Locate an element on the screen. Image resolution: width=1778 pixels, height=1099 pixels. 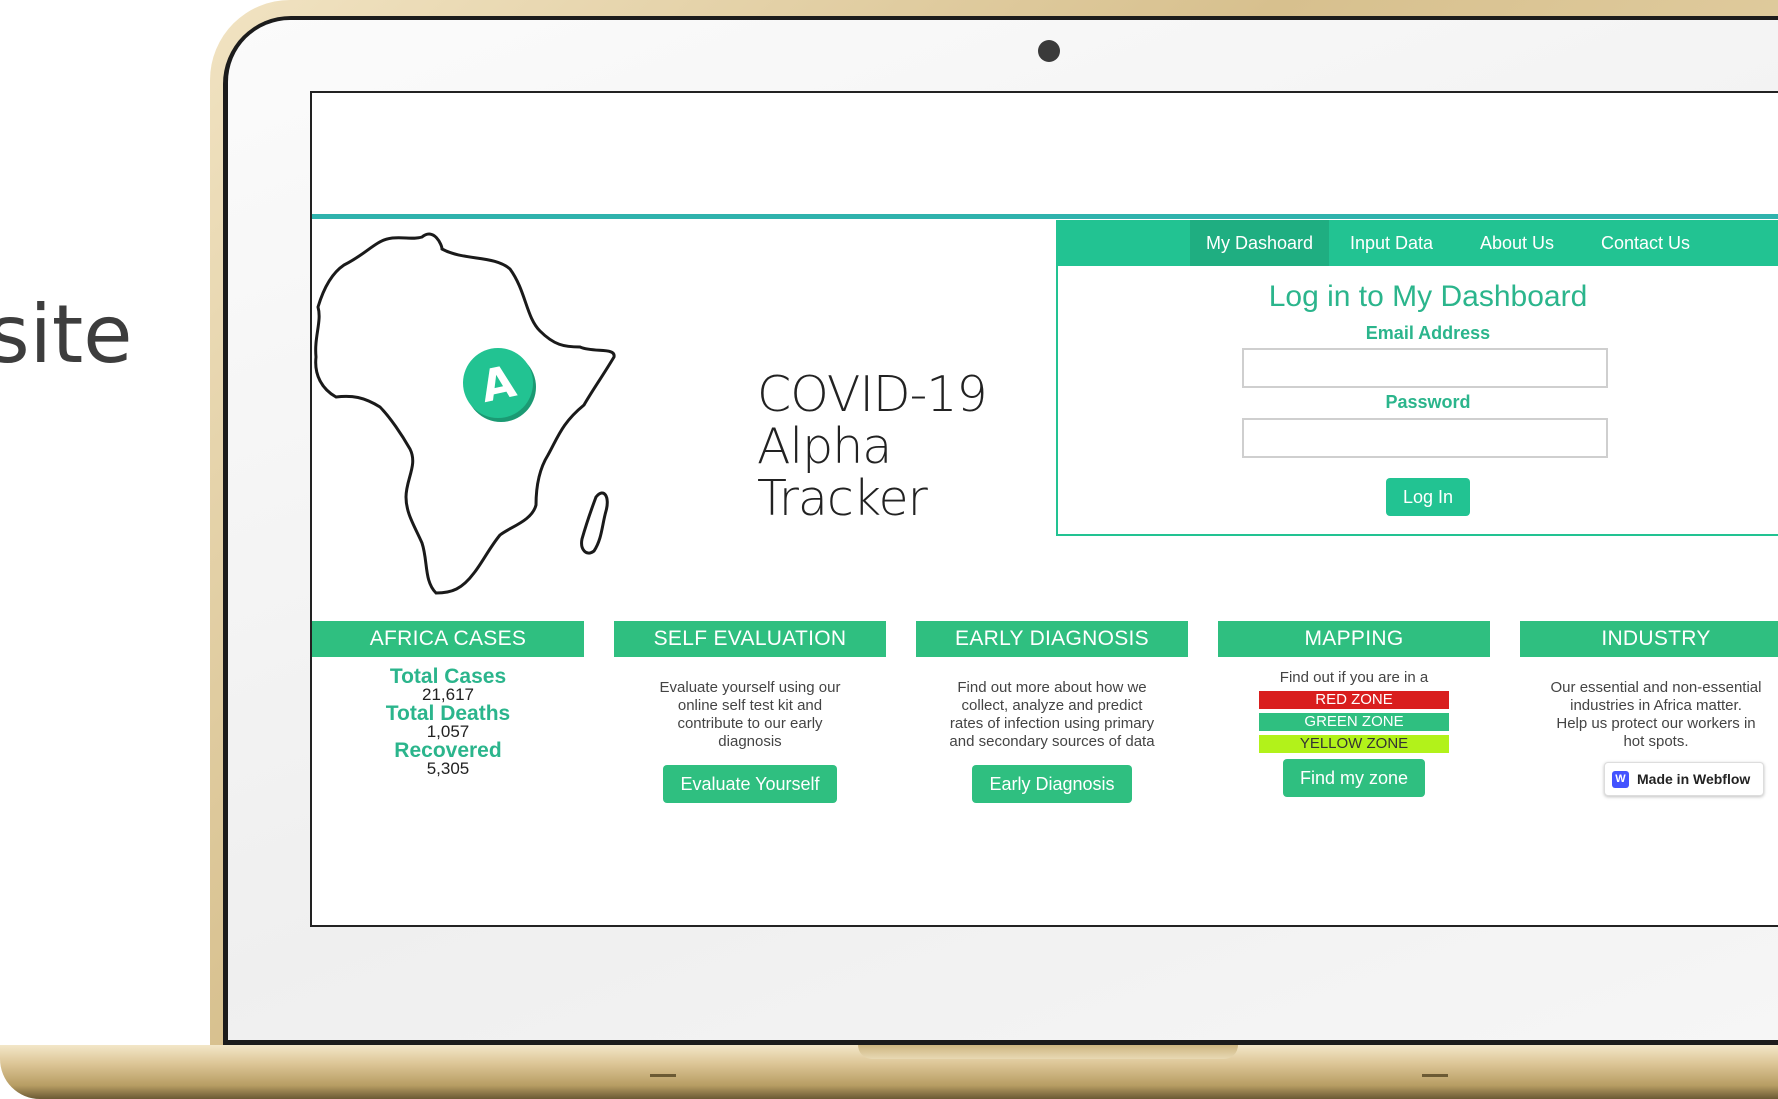
nav-my-dashboard: My Dashoard is located at coordinates (1260, 243).